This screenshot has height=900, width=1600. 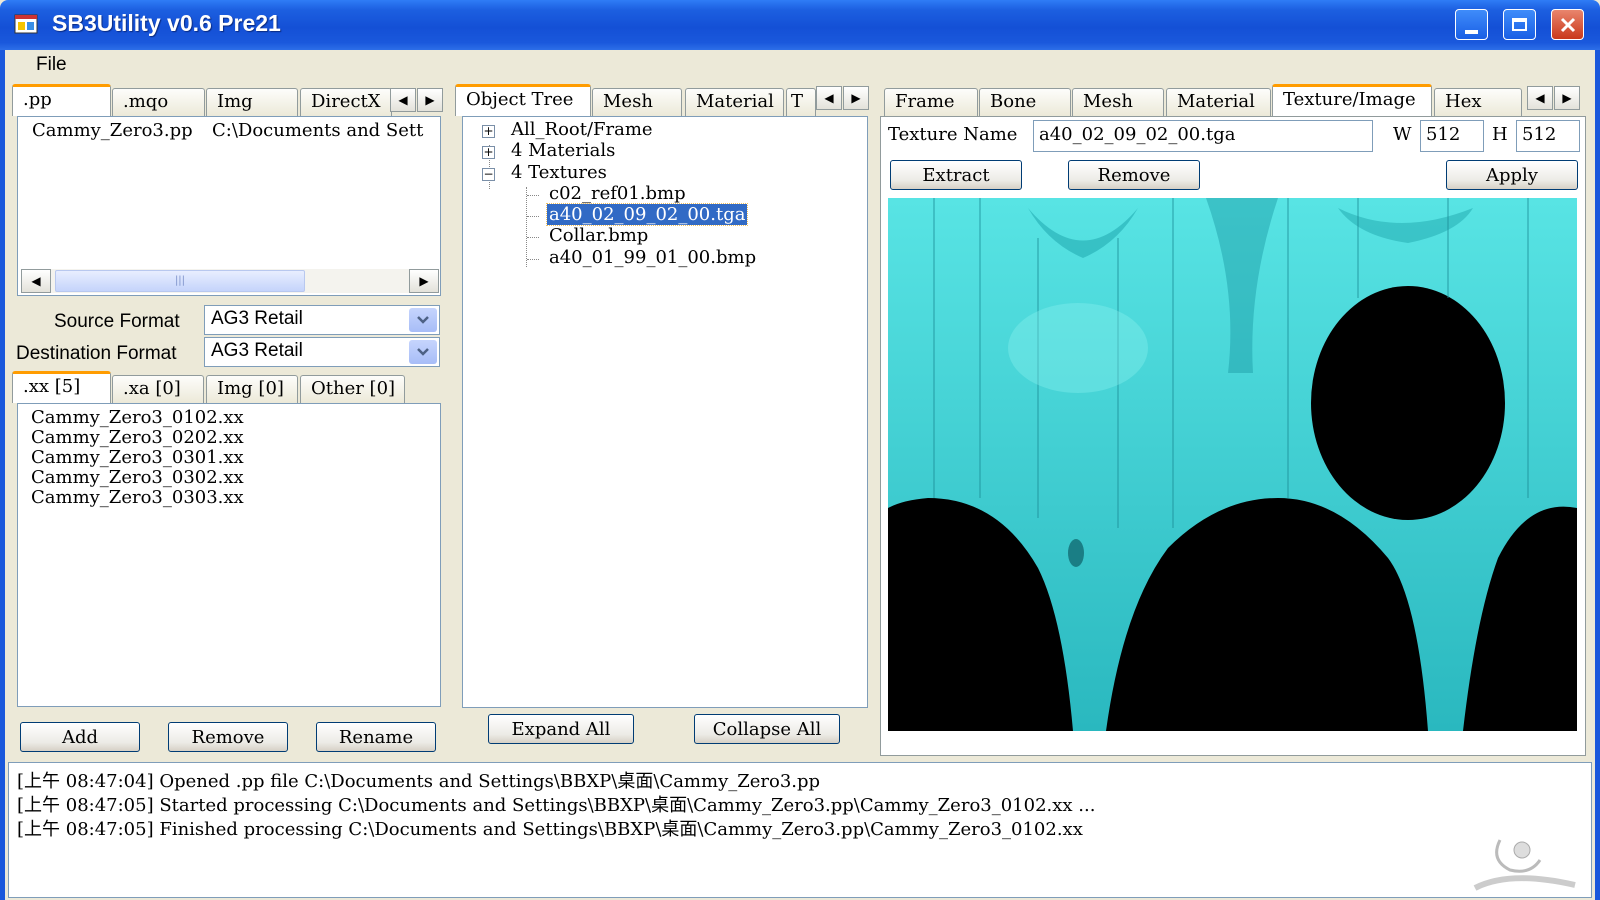 What do you see at coordinates (158, 389) in the screenshot?
I see `tab-xa: .xa [0]` at bounding box center [158, 389].